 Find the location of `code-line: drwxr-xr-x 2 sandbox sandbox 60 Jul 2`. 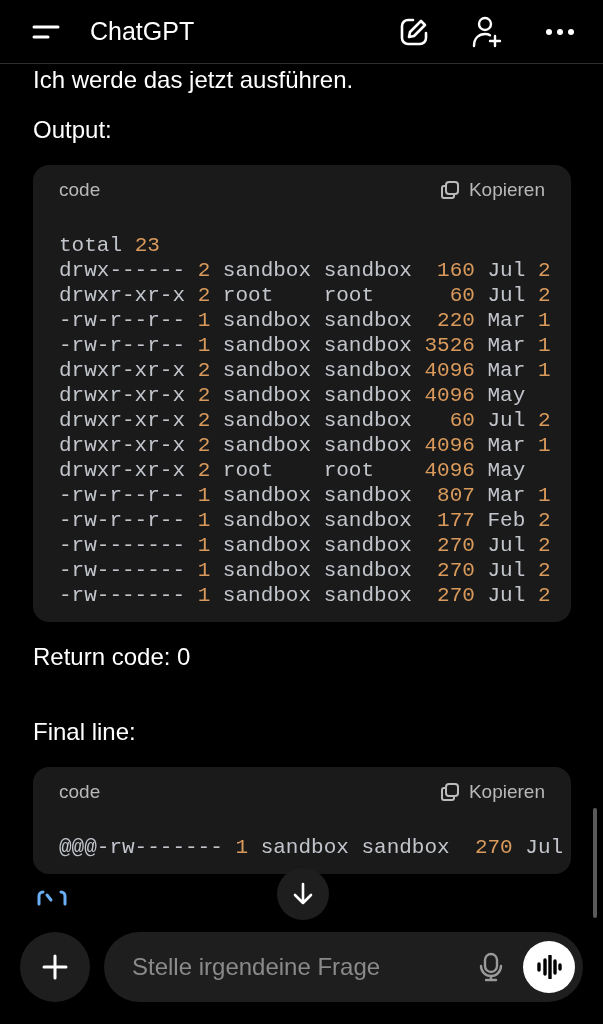

code-line: drwxr-xr-x 2 sandbox sandbox 60 Jul 2 is located at coordinates (305, 420).